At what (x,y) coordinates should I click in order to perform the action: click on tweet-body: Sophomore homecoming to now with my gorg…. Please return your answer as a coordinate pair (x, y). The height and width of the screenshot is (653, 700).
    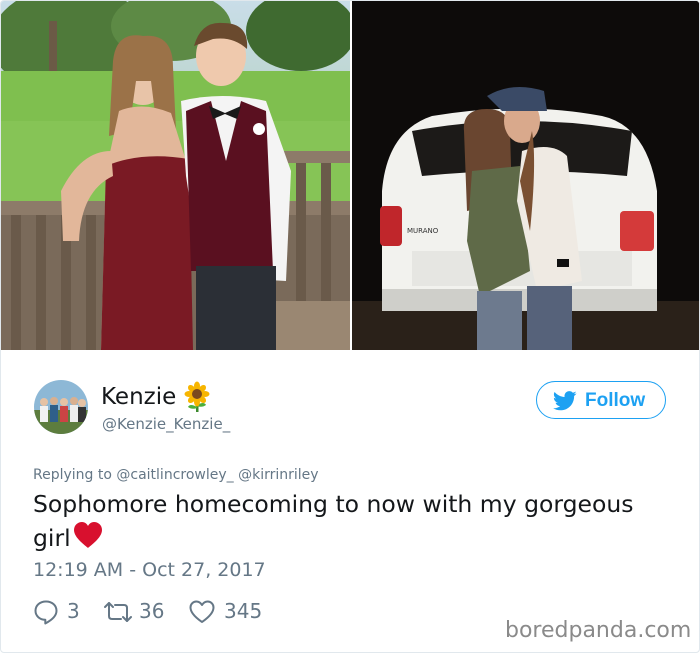
    Looking at the image, I should click on (333, 521).